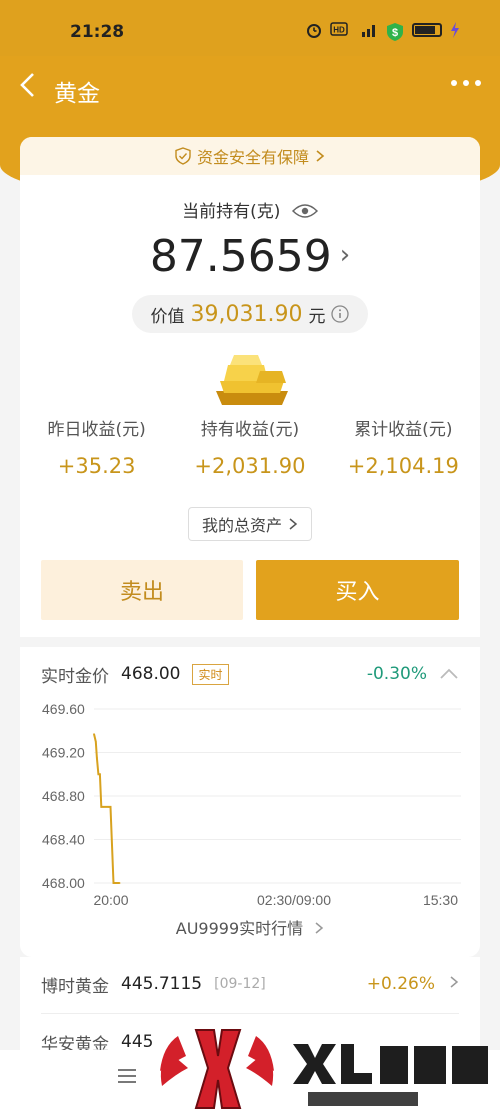 The width and height of the screenshot is (500, 1111). What do you see at coordinates (250, 88) in the screenshot?
I see `nav-bar: 黄金` at bounding box center [250, 88].